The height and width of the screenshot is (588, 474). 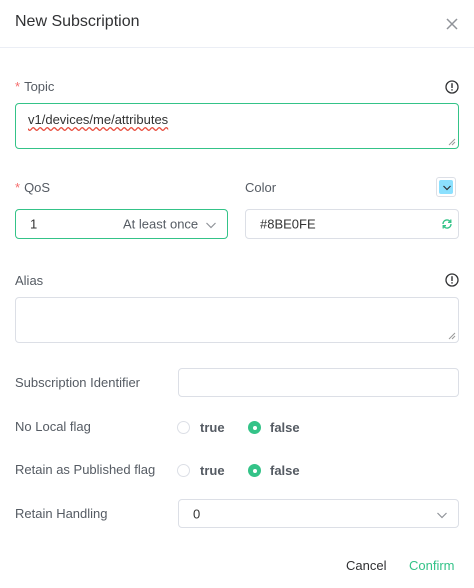 What do you see at coordinates (254, 427) in the screenshot?
I see `no-local-false-radio` at bounding box center [254, 427].